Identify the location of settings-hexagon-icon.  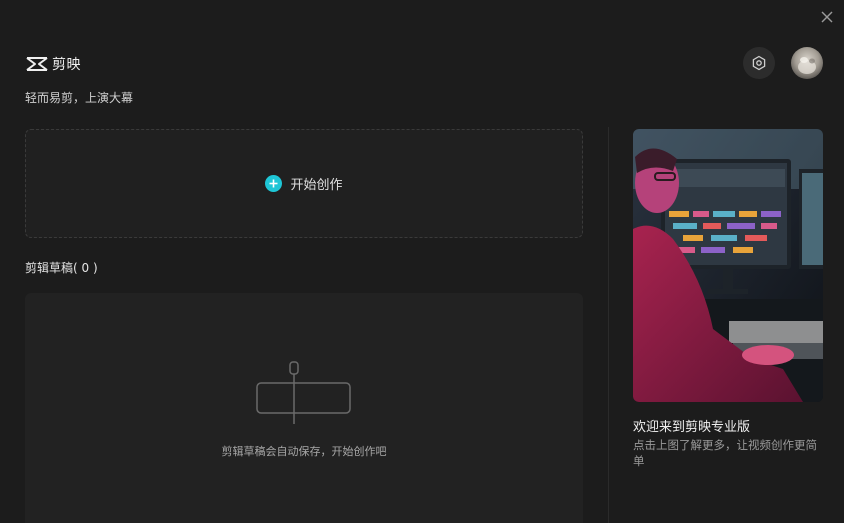
(759, 63).